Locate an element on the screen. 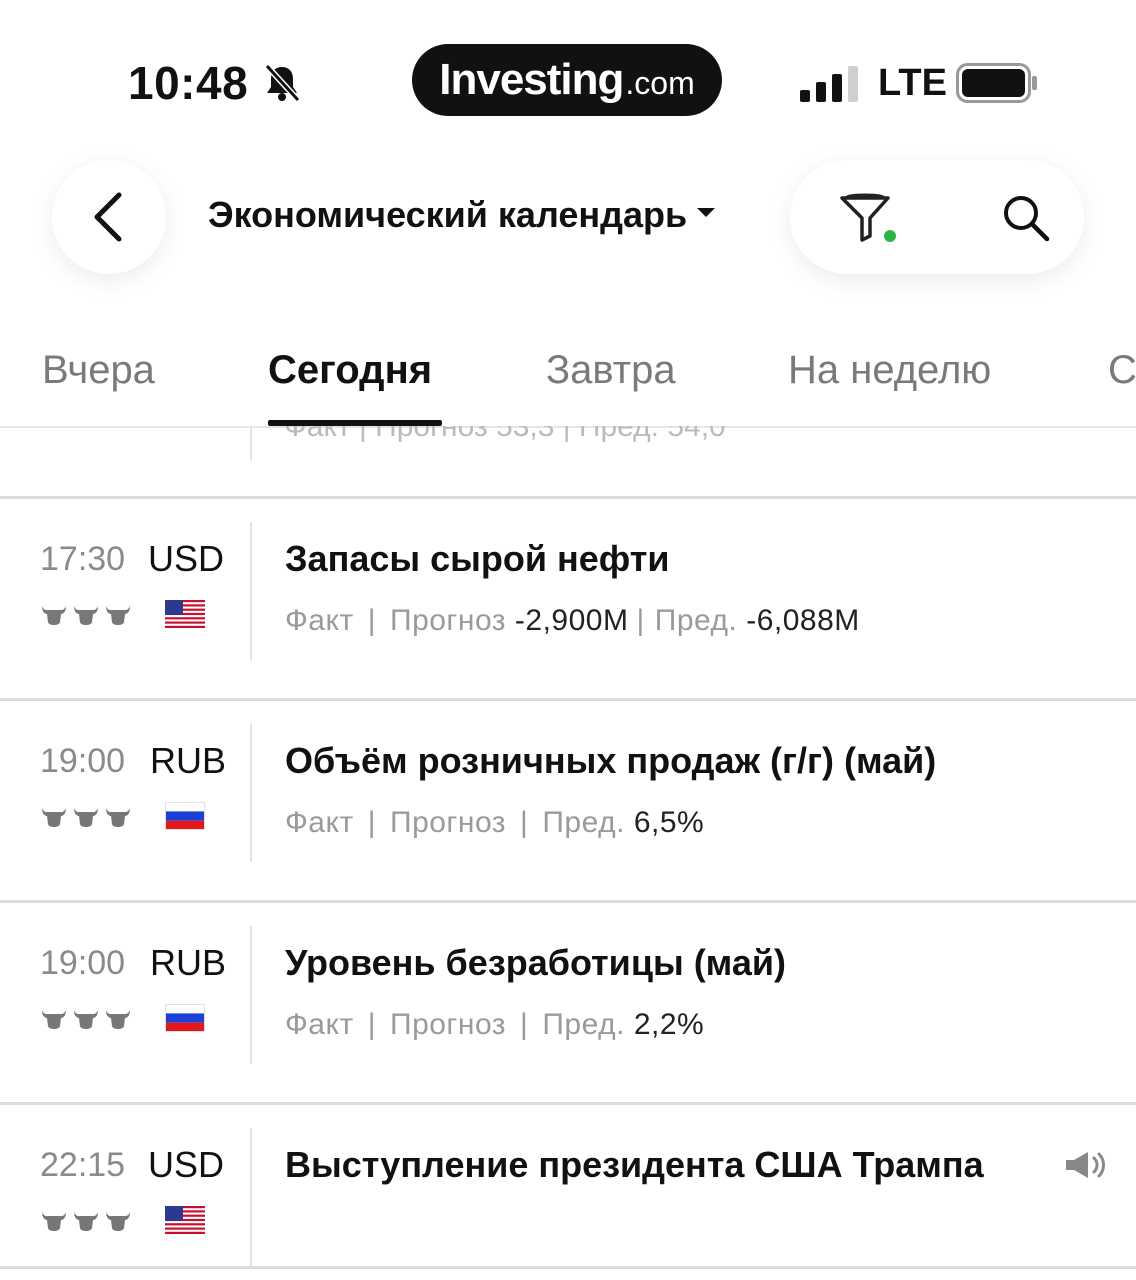 This screenshot has width=1136, height=1280. prev-value: -6,088M is located at coordinates (803, 620).